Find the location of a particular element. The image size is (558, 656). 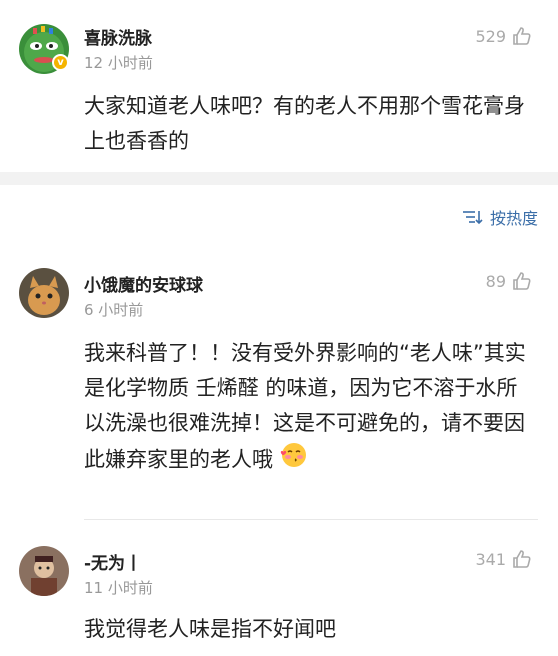

username: 小饿魔的安球球 is located at coordinates (143, 283).